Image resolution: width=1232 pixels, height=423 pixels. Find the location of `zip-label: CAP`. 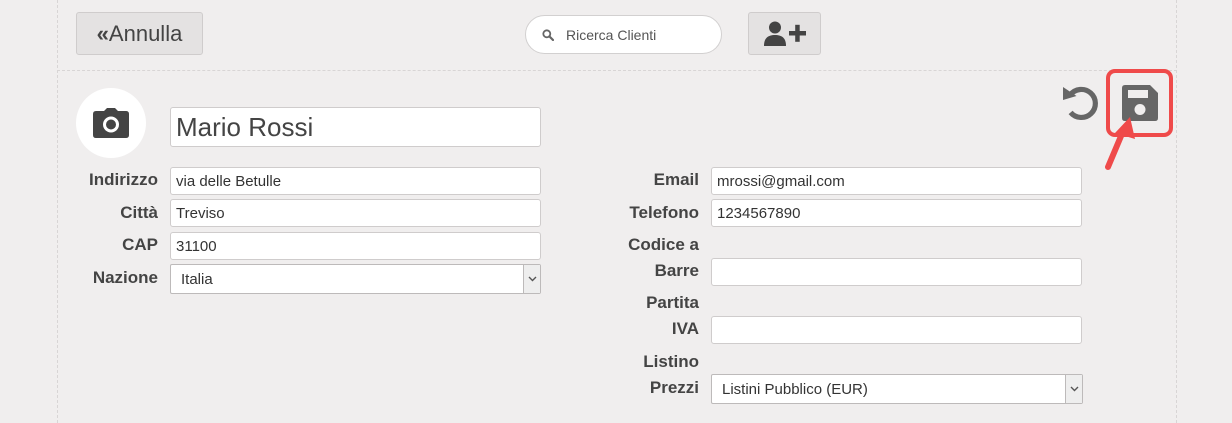

zip-label: CAP is located at coordinates (140, 244).